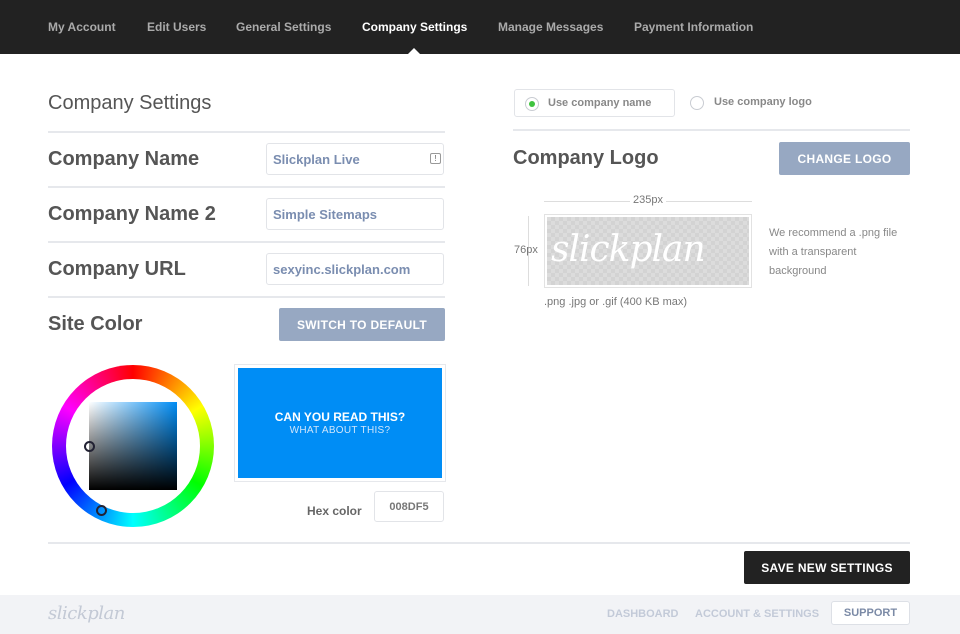  What do you see at coordinates (176, 27) in the screenshot?
I see `nav-item-edit-users: Edit Users` at bounding box center [176, 27].